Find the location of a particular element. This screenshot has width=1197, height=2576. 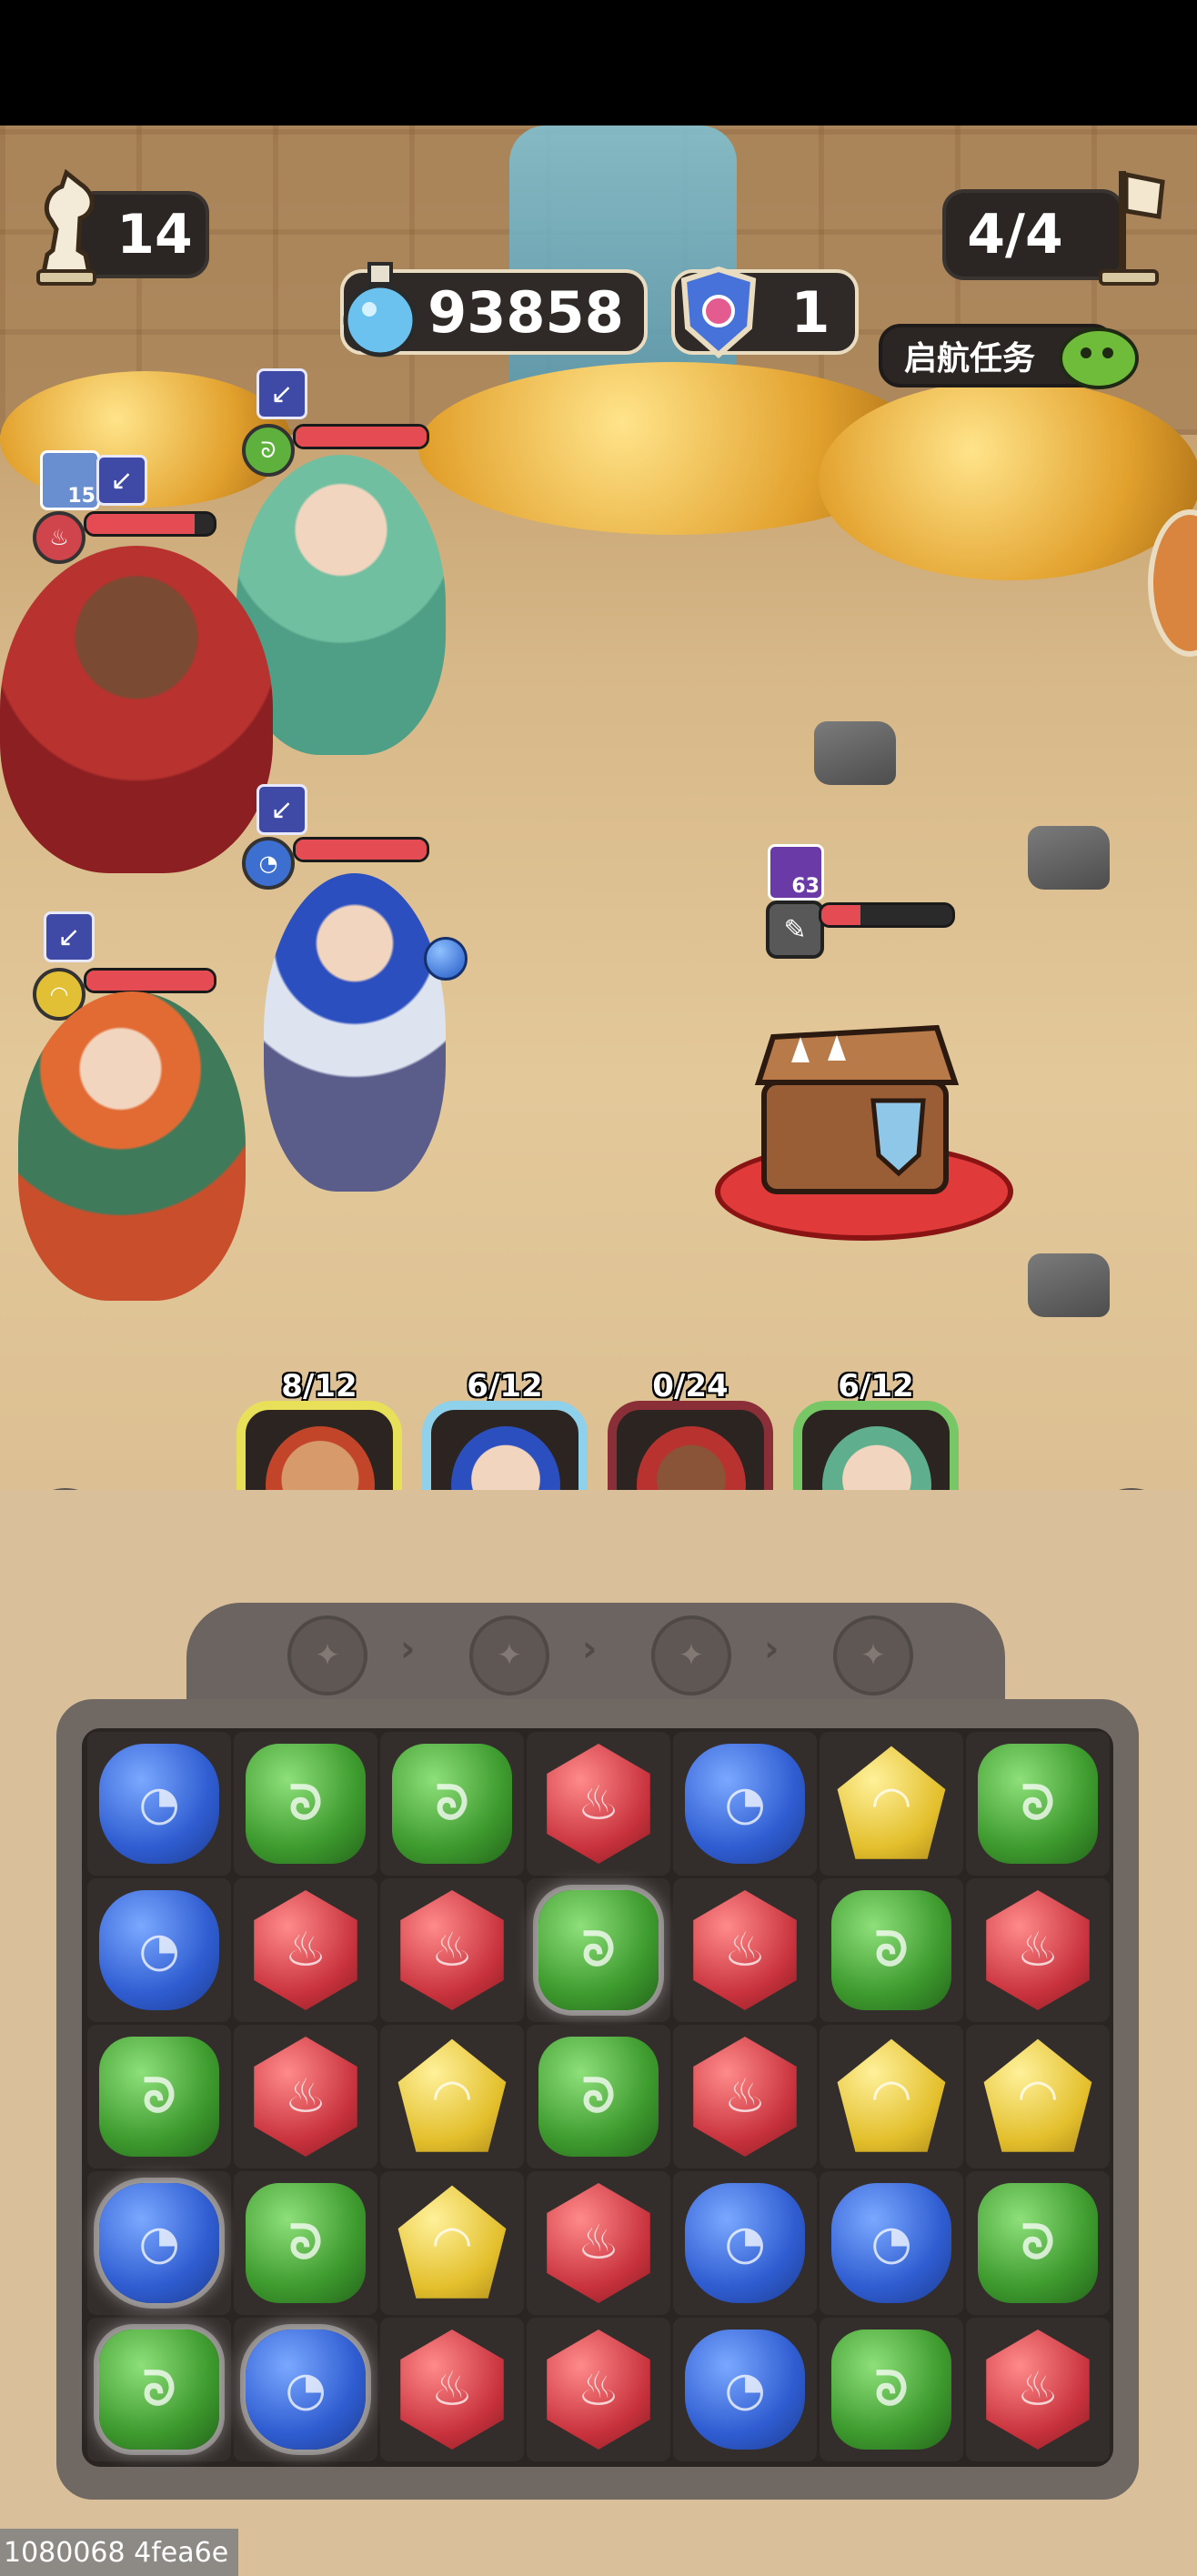

wave-count: 4/4 is located at coordinates (1015, 235).